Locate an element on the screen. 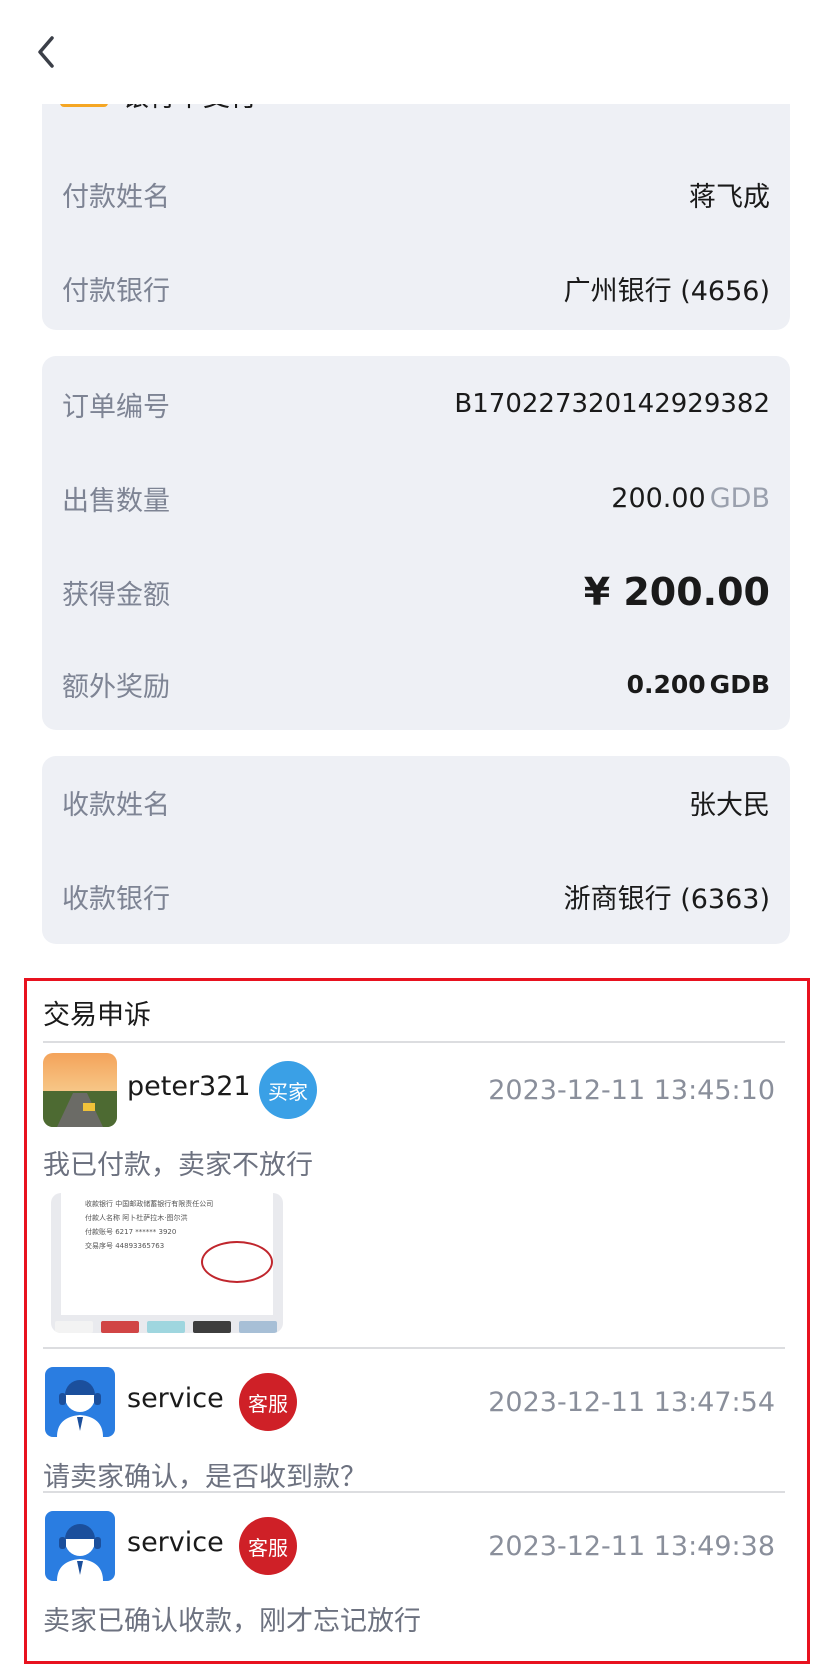 The image size is (832, 1674). sell-quantity-number: 200.00 is located at coordinates (658, 498).